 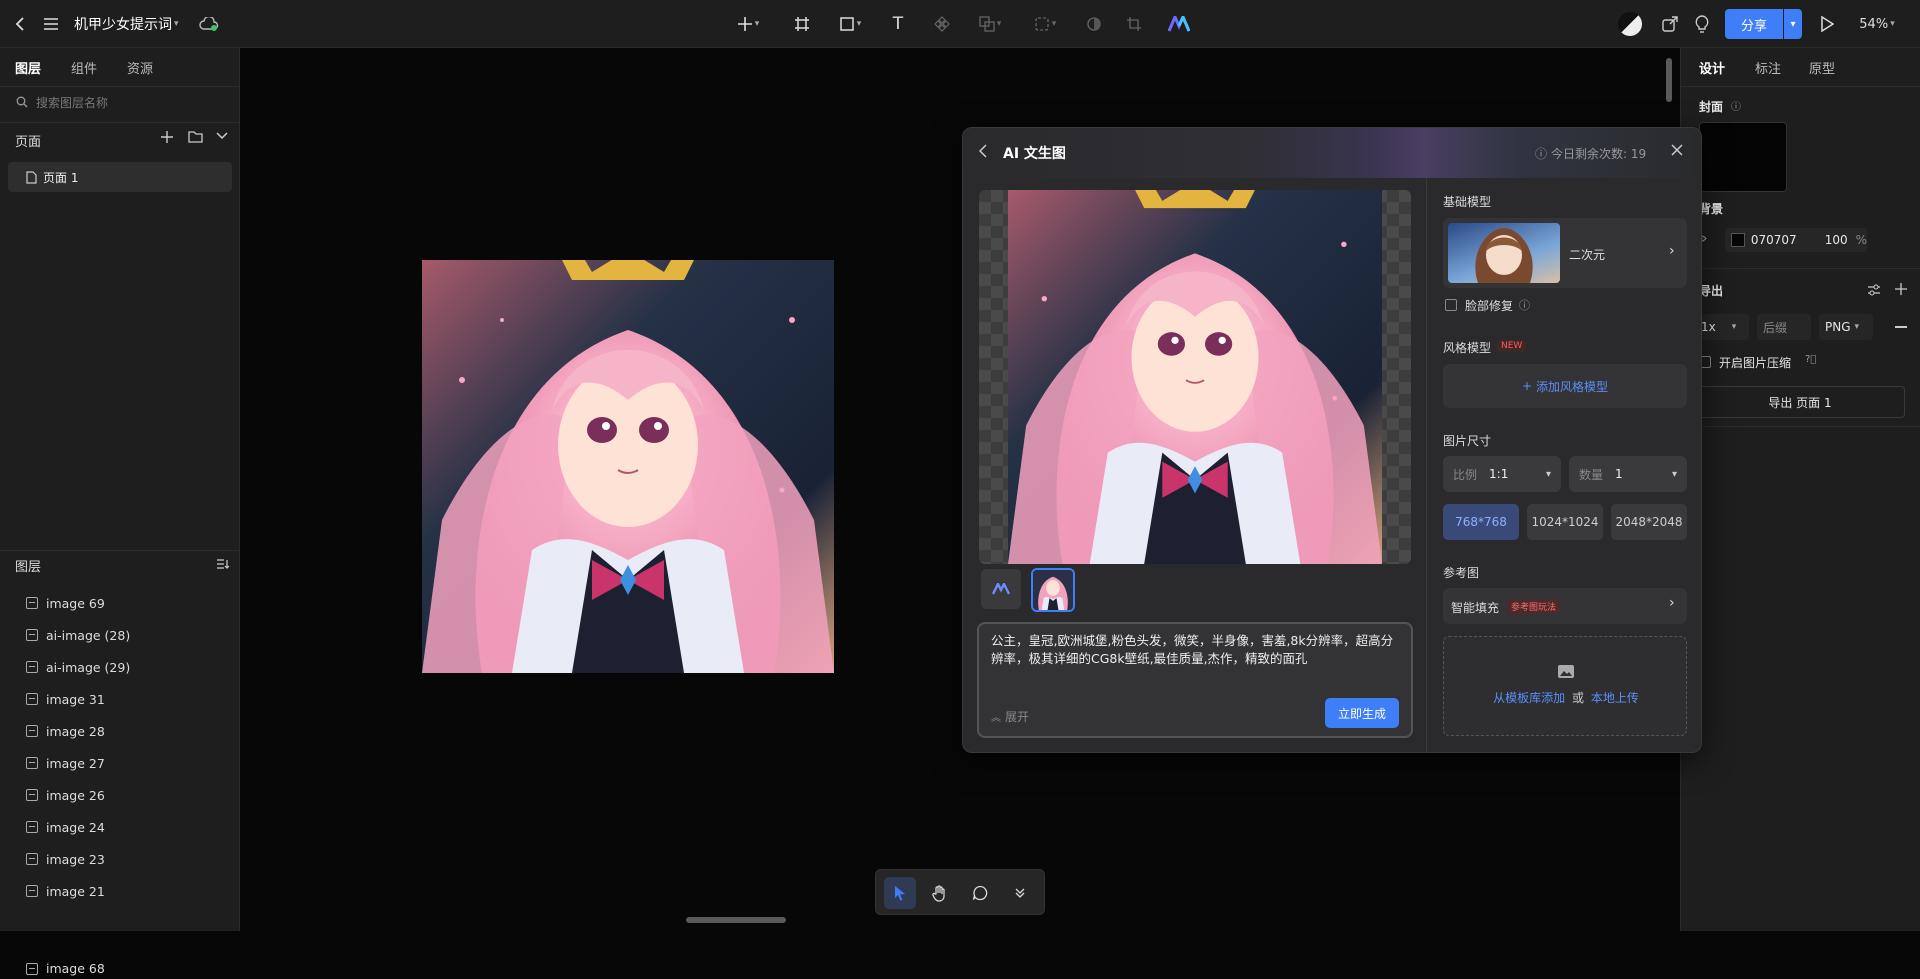 What do you see at coordinates (1565, 606) in the screenshot?
I see `smart-fill-row: 智能填充 参考图玩法 ›` at bounding box center [1565, 606].